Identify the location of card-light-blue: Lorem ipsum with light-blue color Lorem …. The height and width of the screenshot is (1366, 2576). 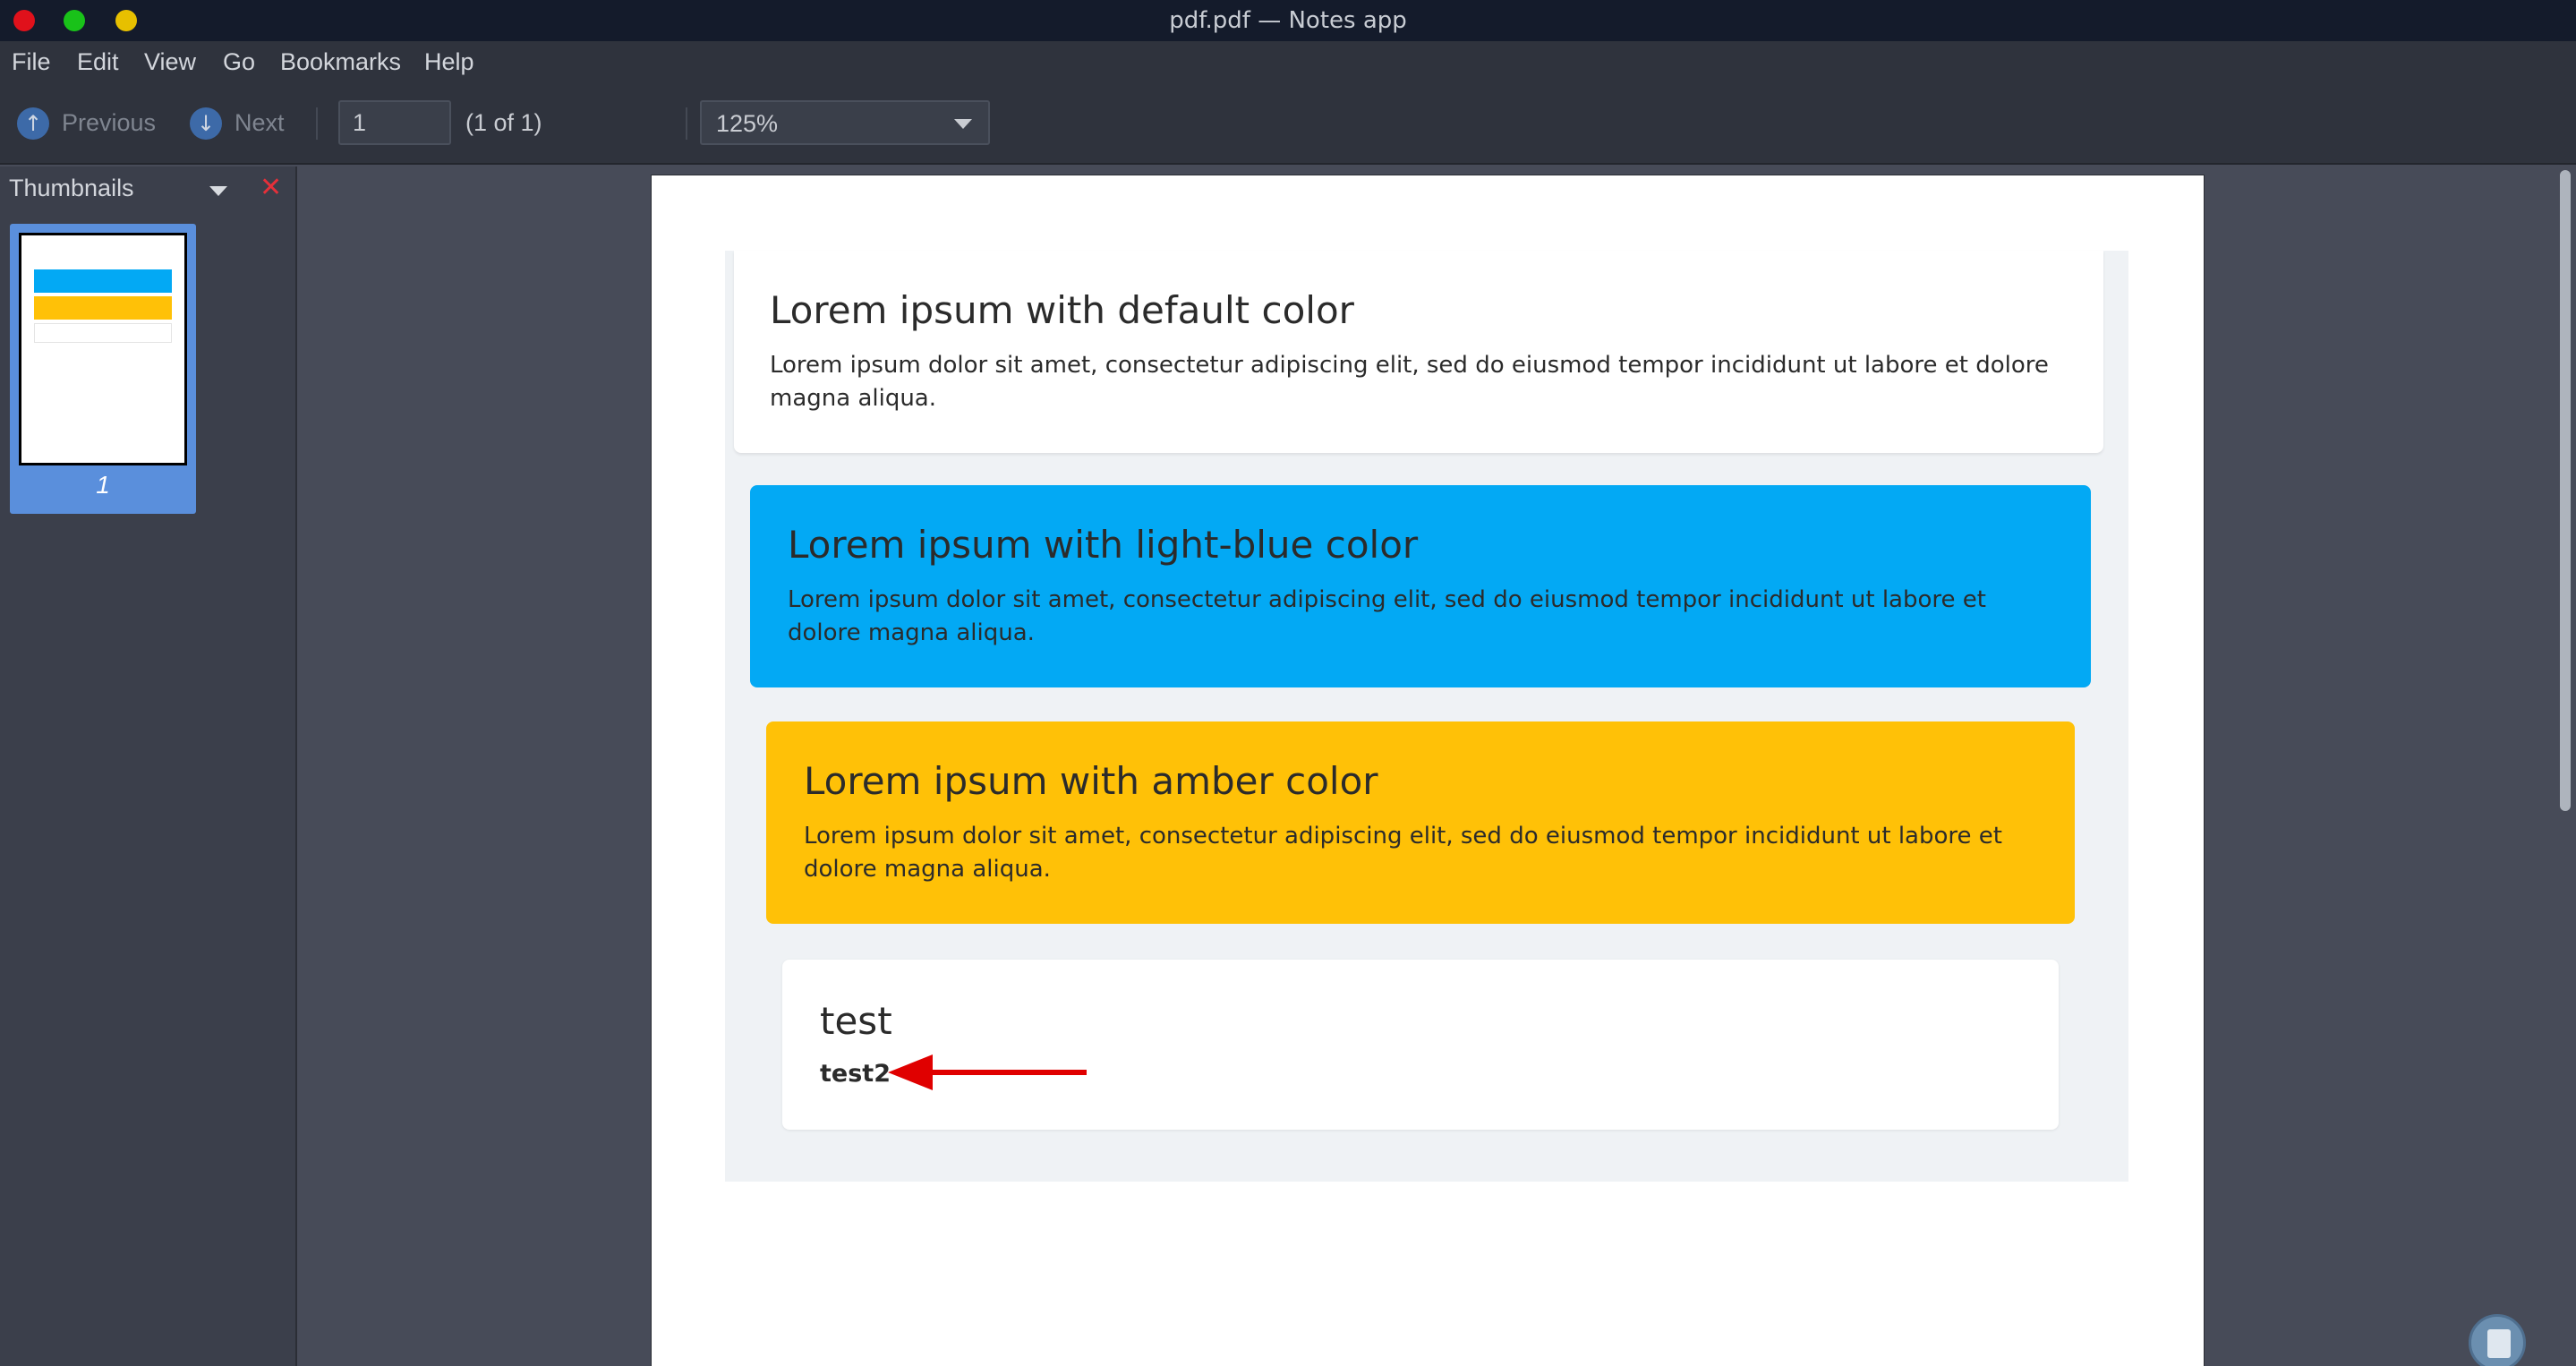
(1420, 586).